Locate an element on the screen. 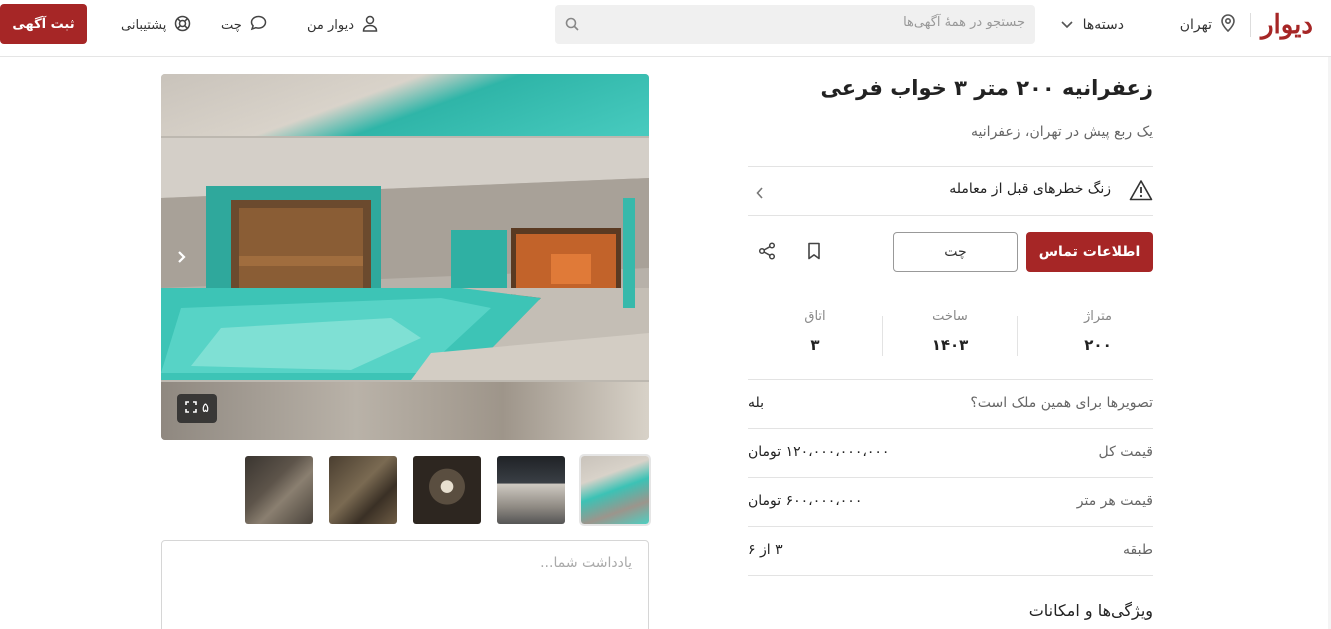 The image size is (1331, 629). support-link: پشتیبانی is located at coordinates (156, 25).